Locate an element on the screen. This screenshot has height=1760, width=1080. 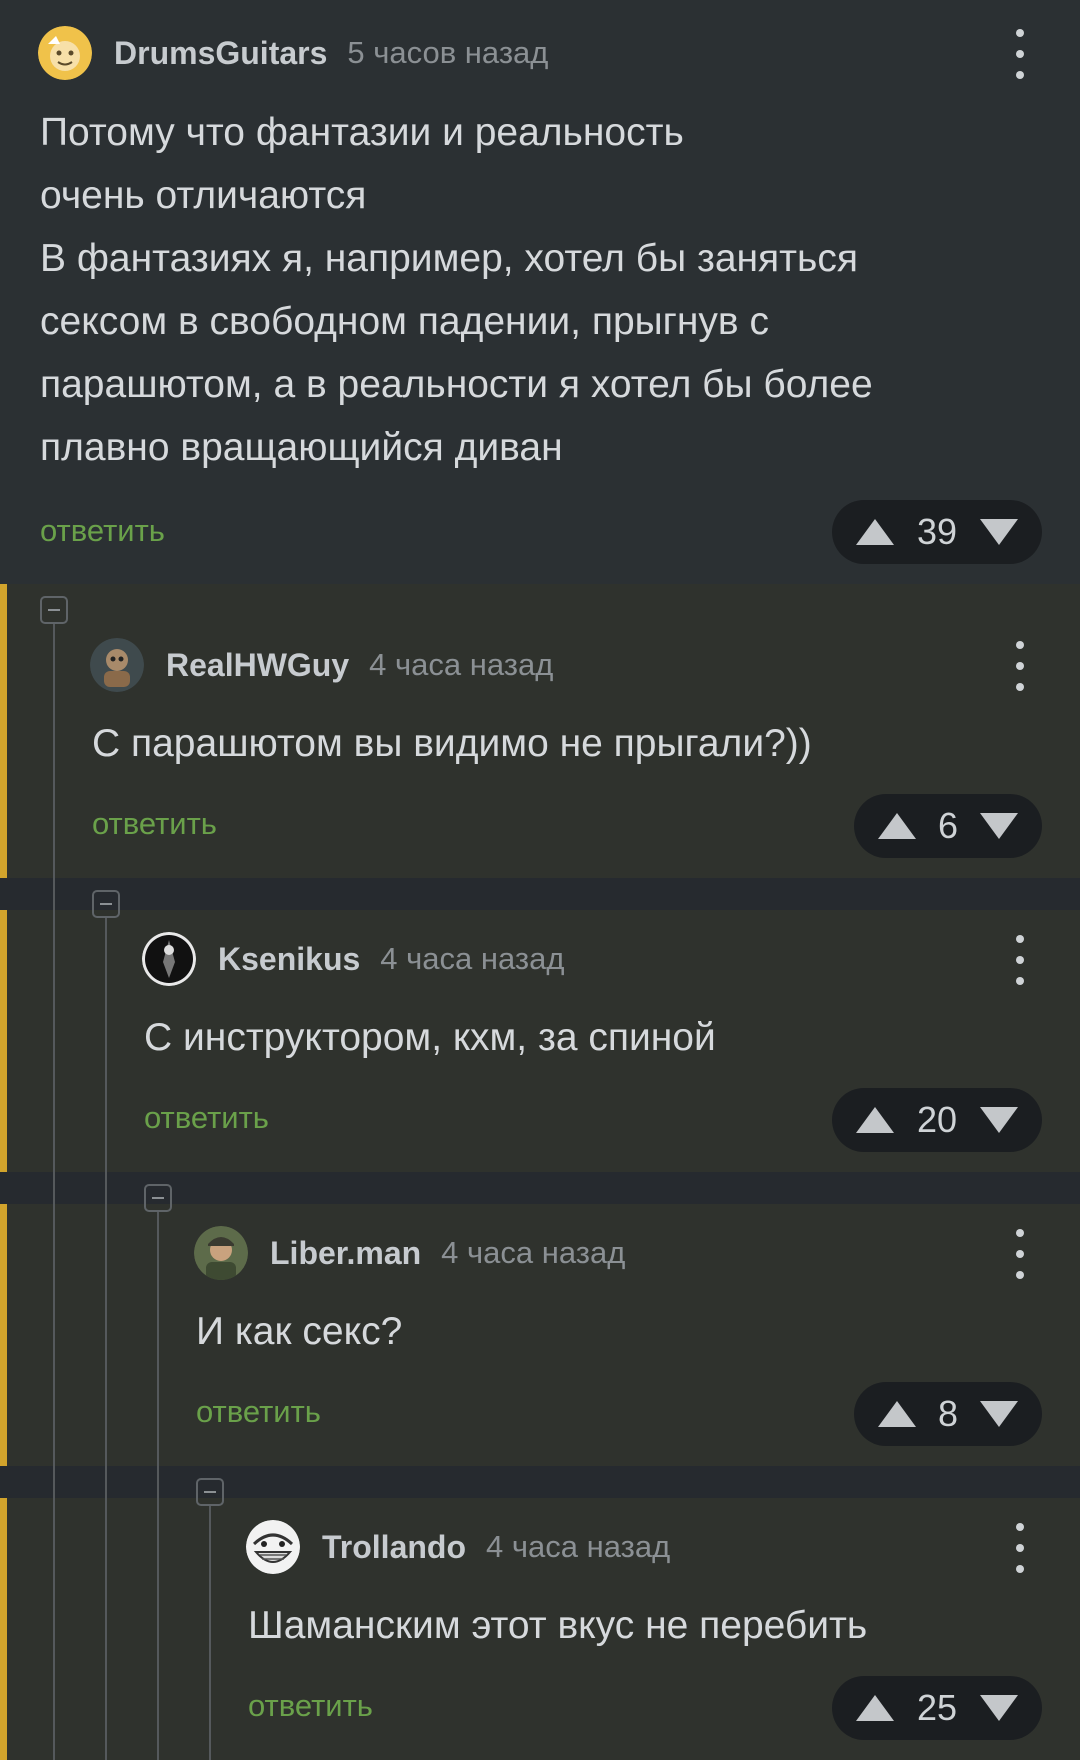
vote-control: 39 is located at coordinates (937, 532).